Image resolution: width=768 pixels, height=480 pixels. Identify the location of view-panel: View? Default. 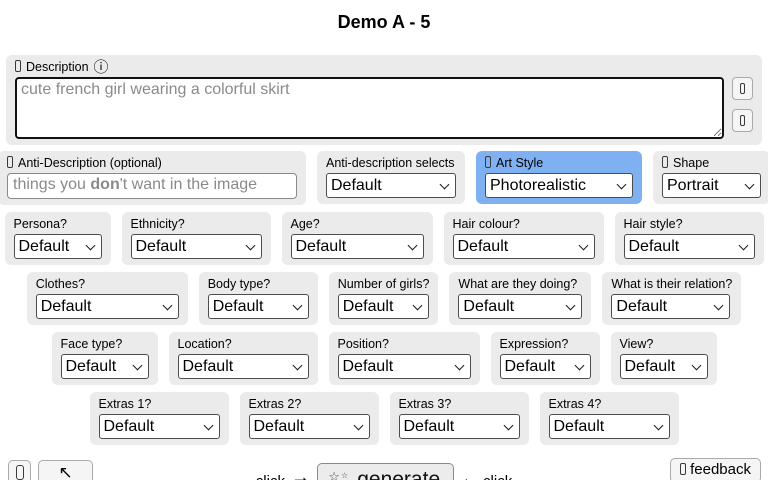
(663, 358).